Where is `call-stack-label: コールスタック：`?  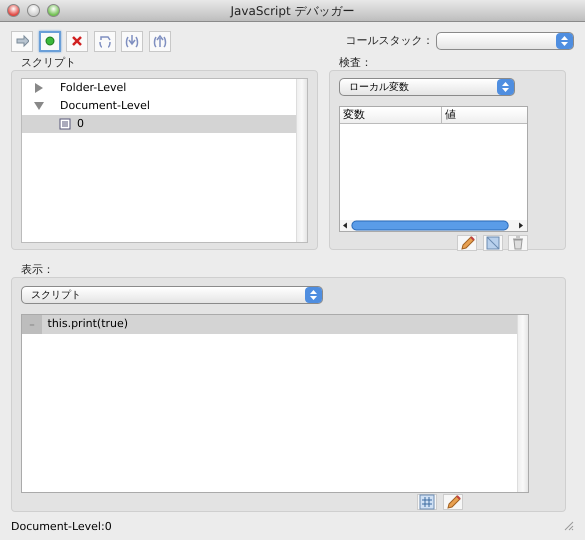
call-stack-label: コールスタック： is located at coordinates (389, 41).